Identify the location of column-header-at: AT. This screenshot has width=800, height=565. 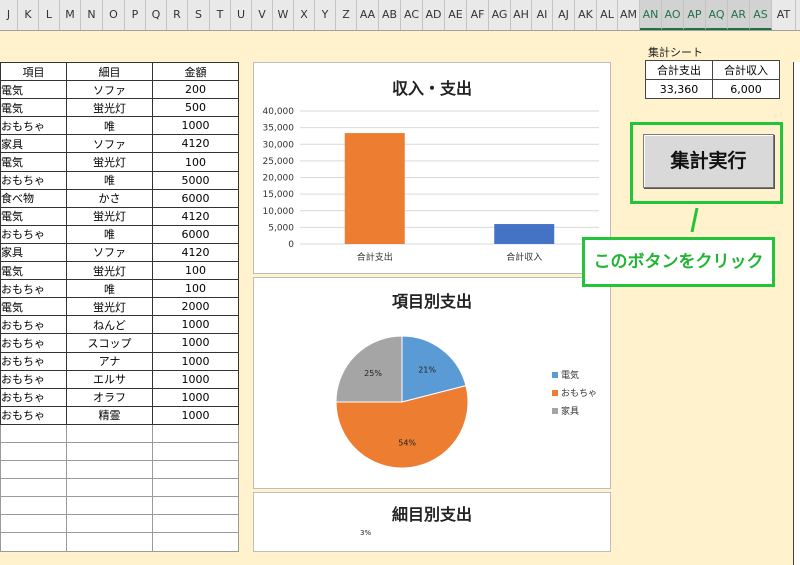
(784, 15).